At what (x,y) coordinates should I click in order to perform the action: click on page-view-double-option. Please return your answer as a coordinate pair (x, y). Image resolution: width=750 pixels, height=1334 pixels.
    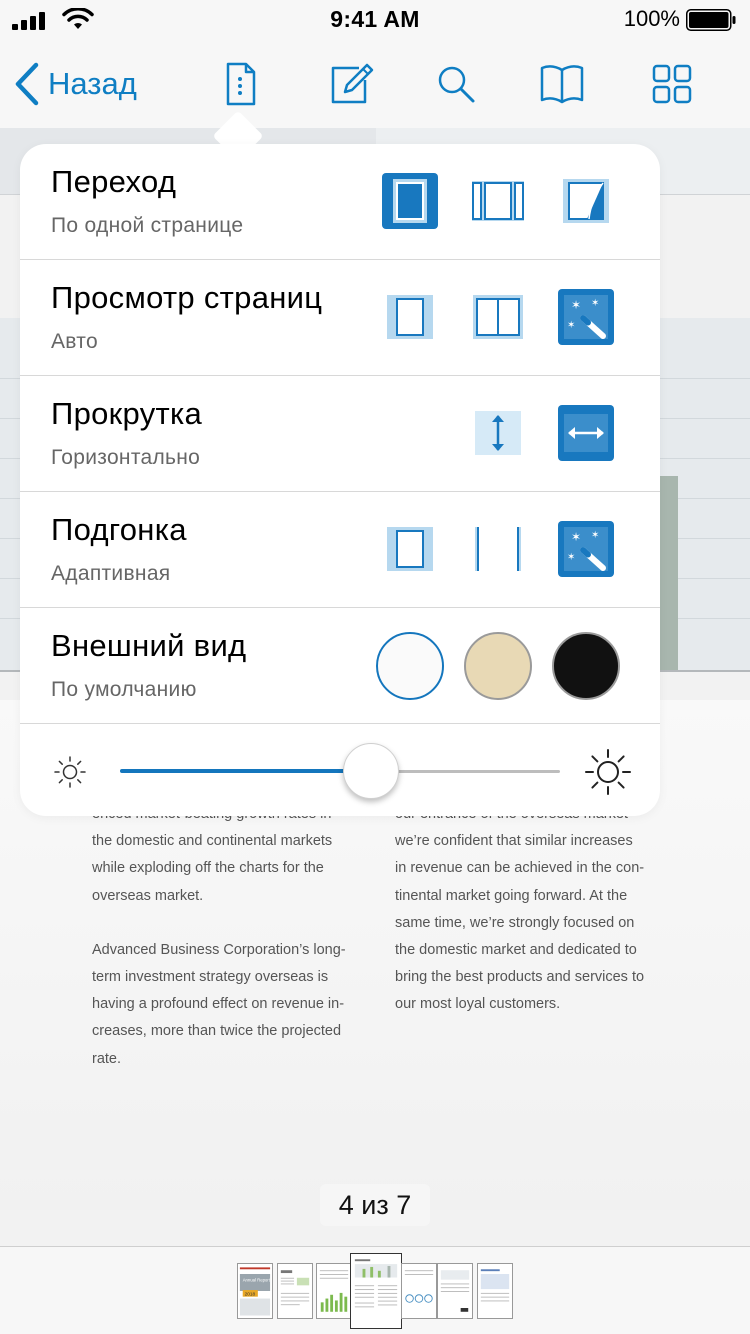
    Looking at the image, I should click on (498, 317).